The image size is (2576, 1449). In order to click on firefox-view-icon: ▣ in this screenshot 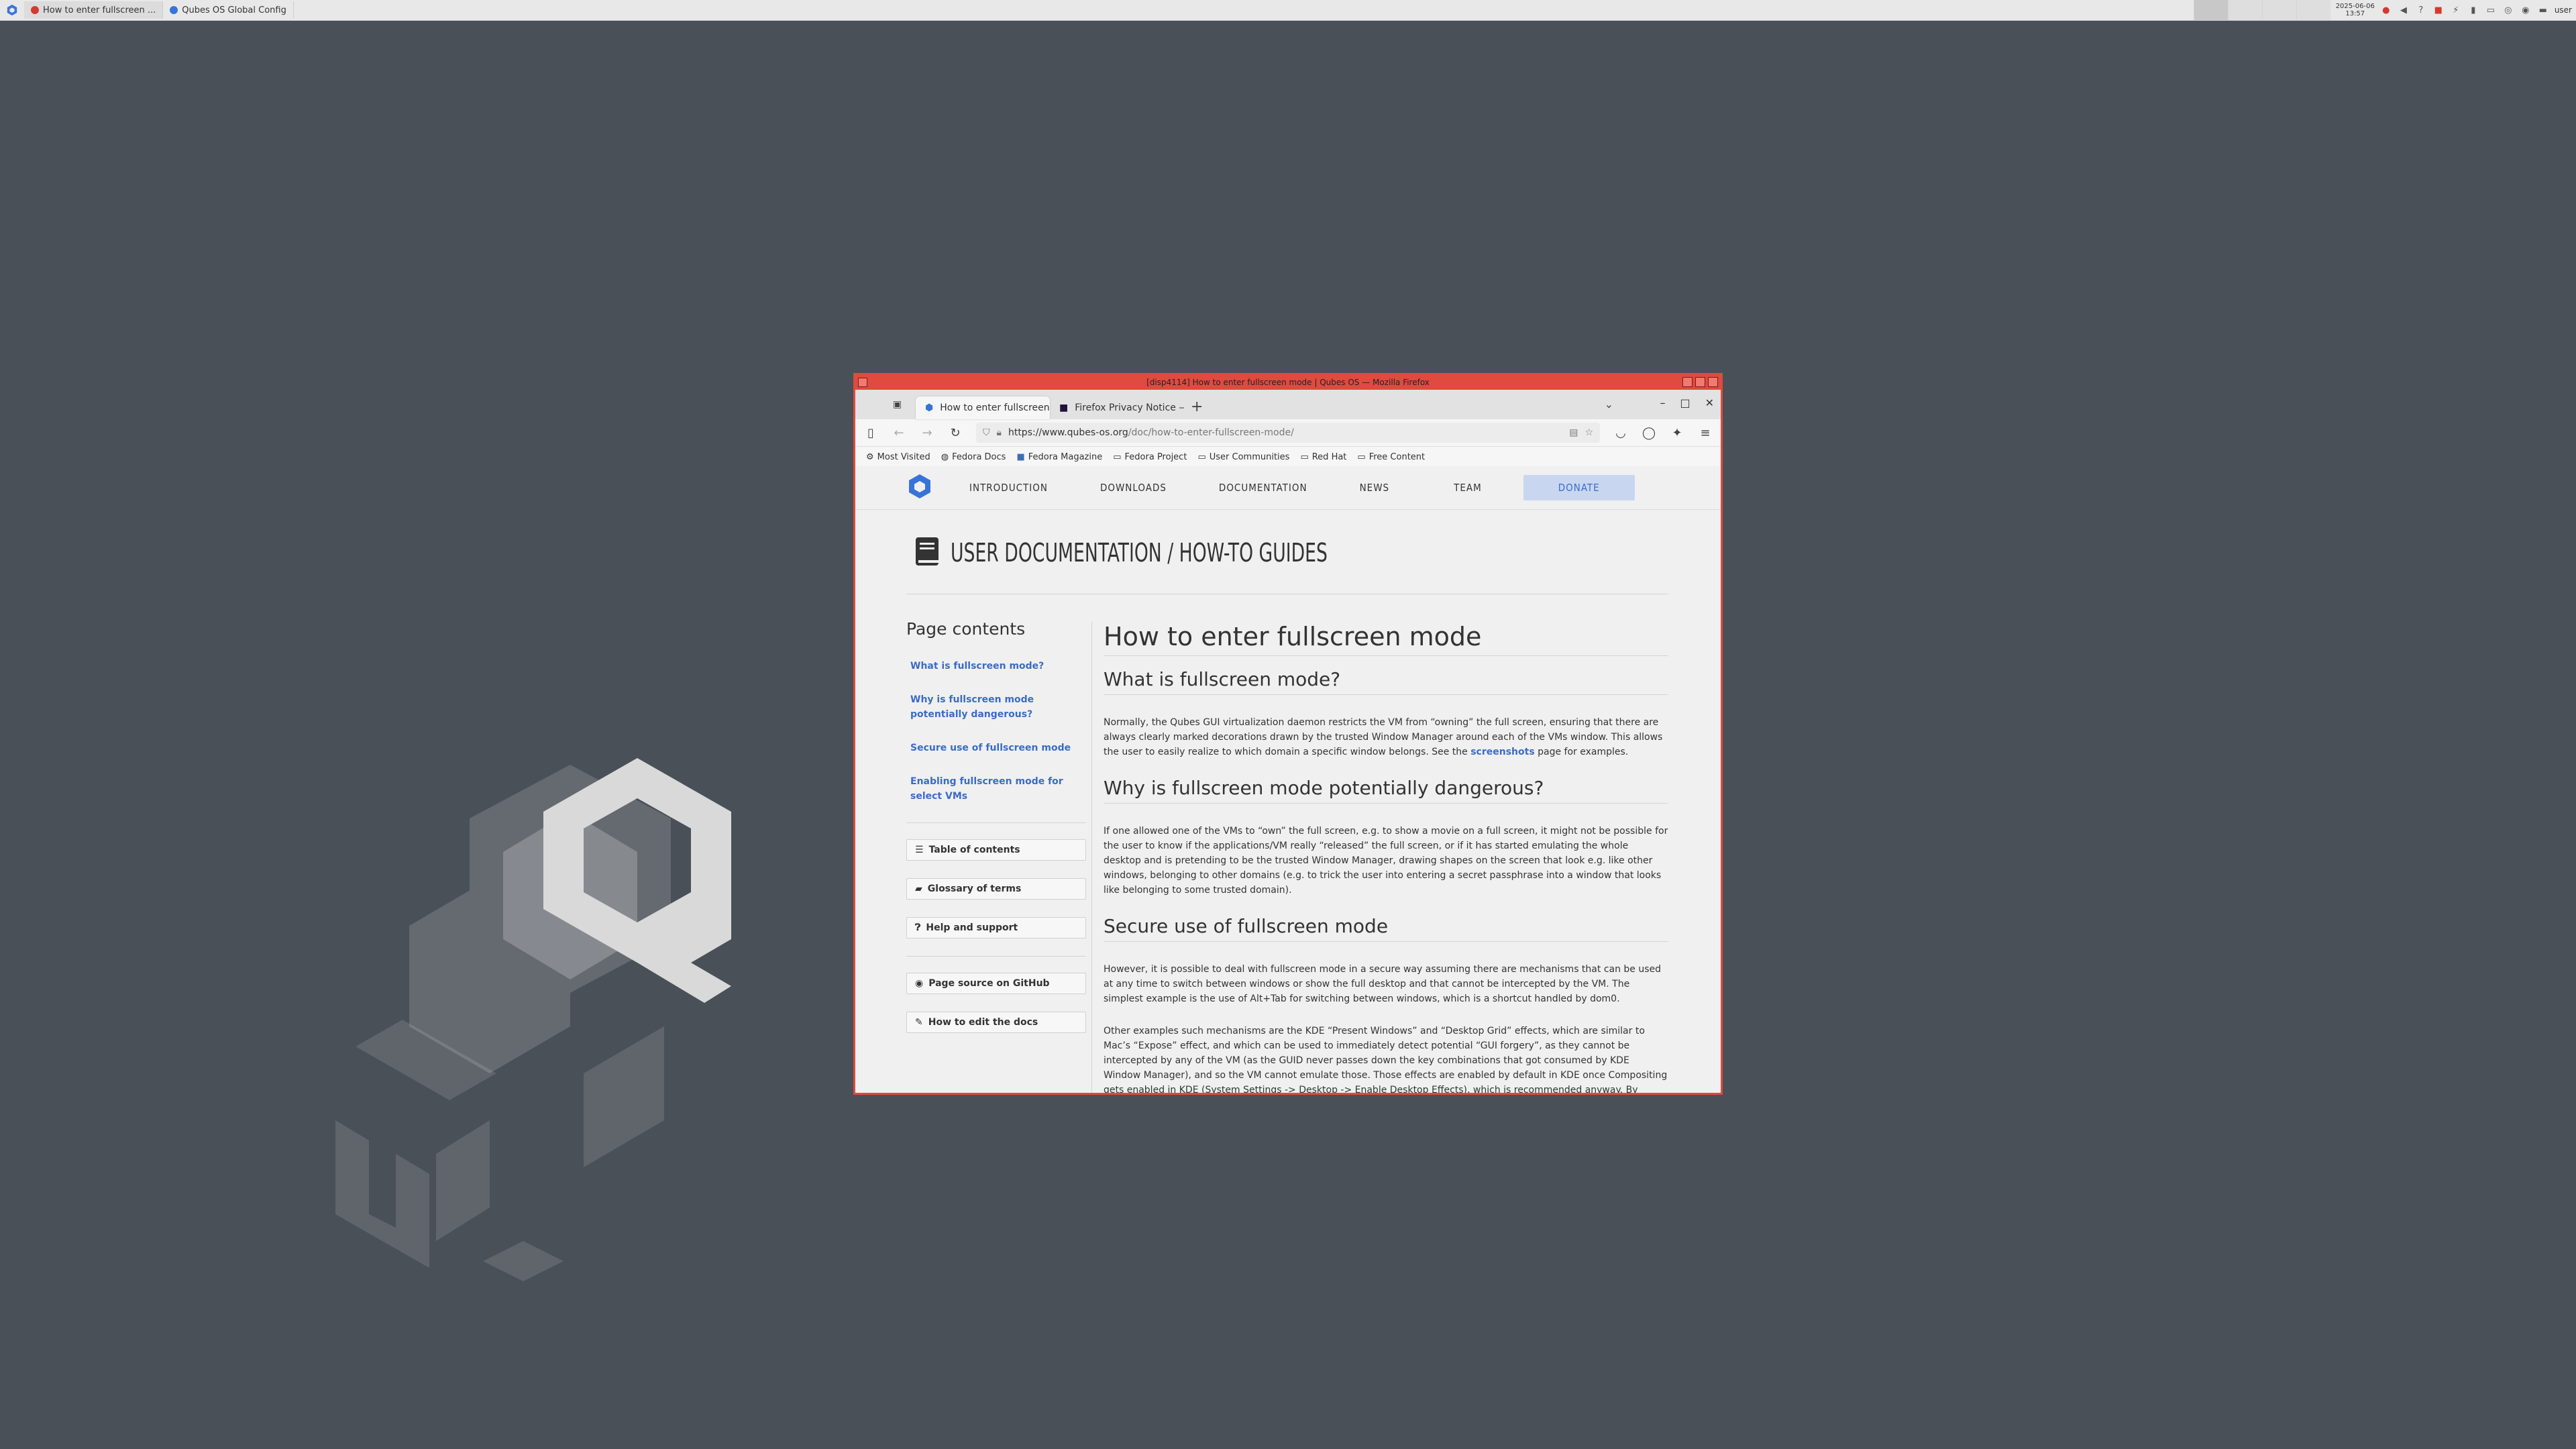, I will do `click(897, 404)`.